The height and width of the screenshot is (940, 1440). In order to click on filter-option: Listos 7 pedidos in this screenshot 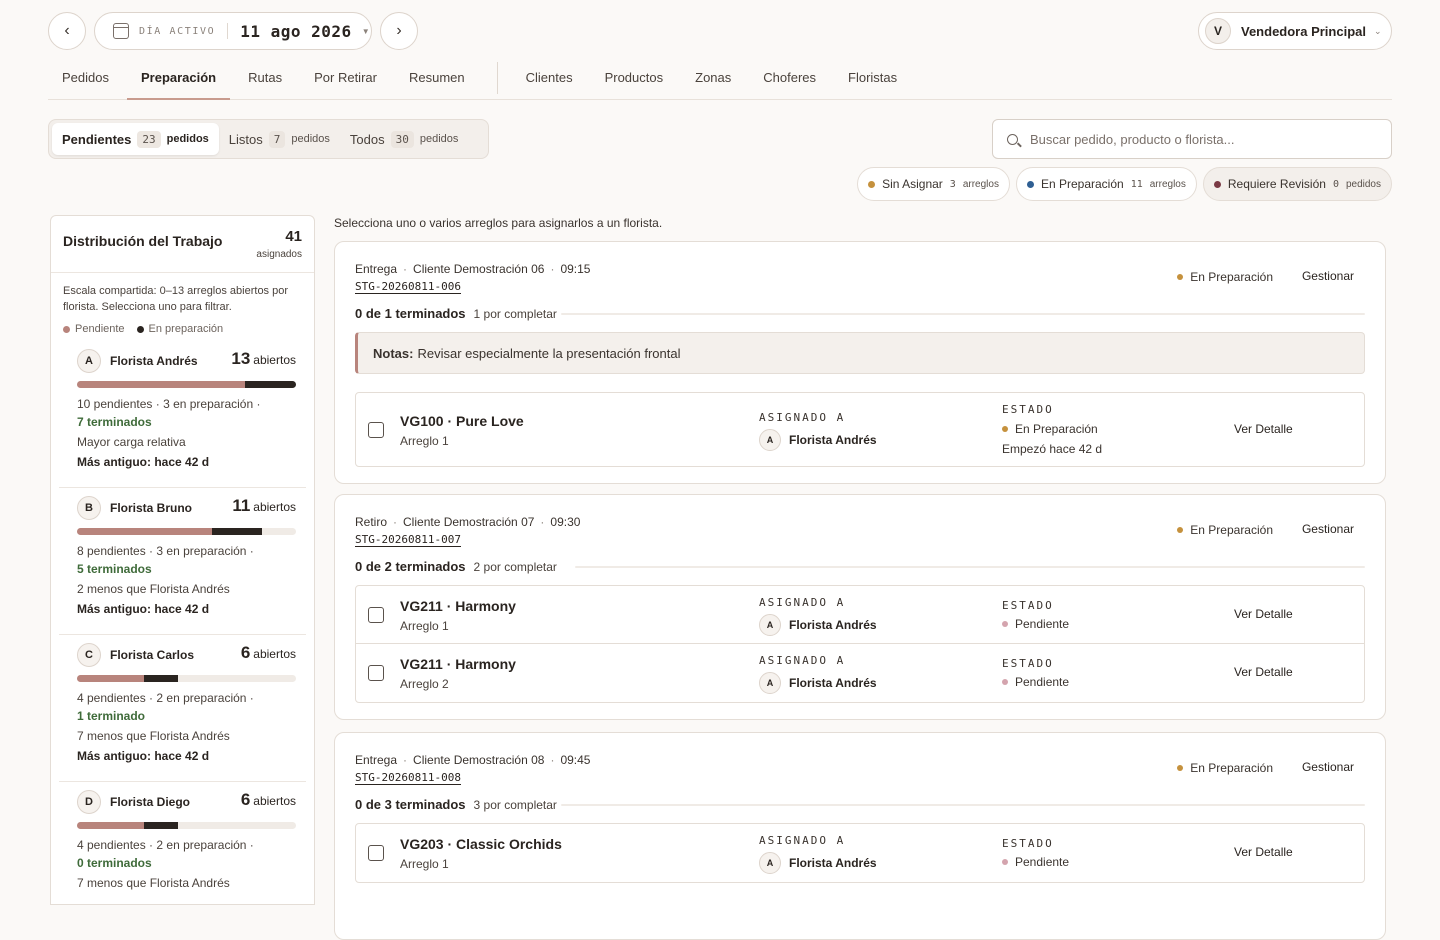, I will do `click(279, 139)`.